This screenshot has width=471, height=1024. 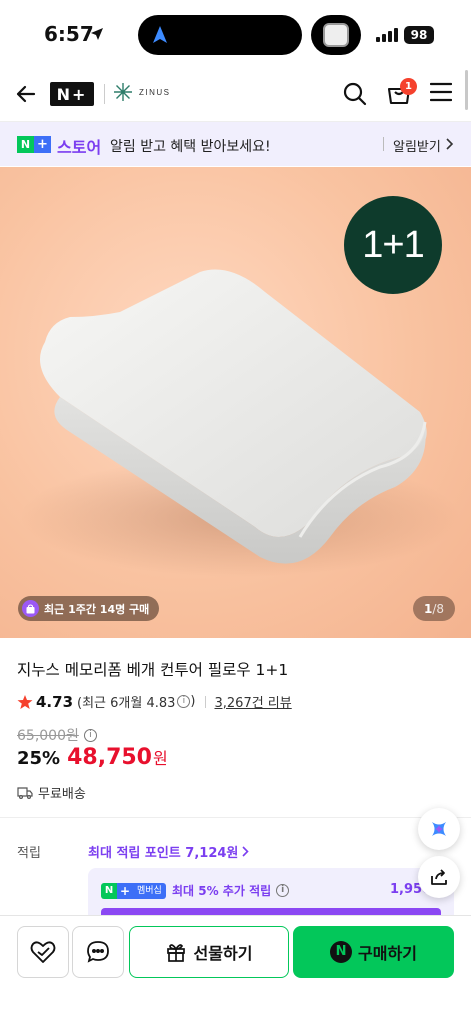 What do you see at coordinates (160, 34) in the screenshot?
I see `navigation-arrow-icon` at bounding box center [160, 34].